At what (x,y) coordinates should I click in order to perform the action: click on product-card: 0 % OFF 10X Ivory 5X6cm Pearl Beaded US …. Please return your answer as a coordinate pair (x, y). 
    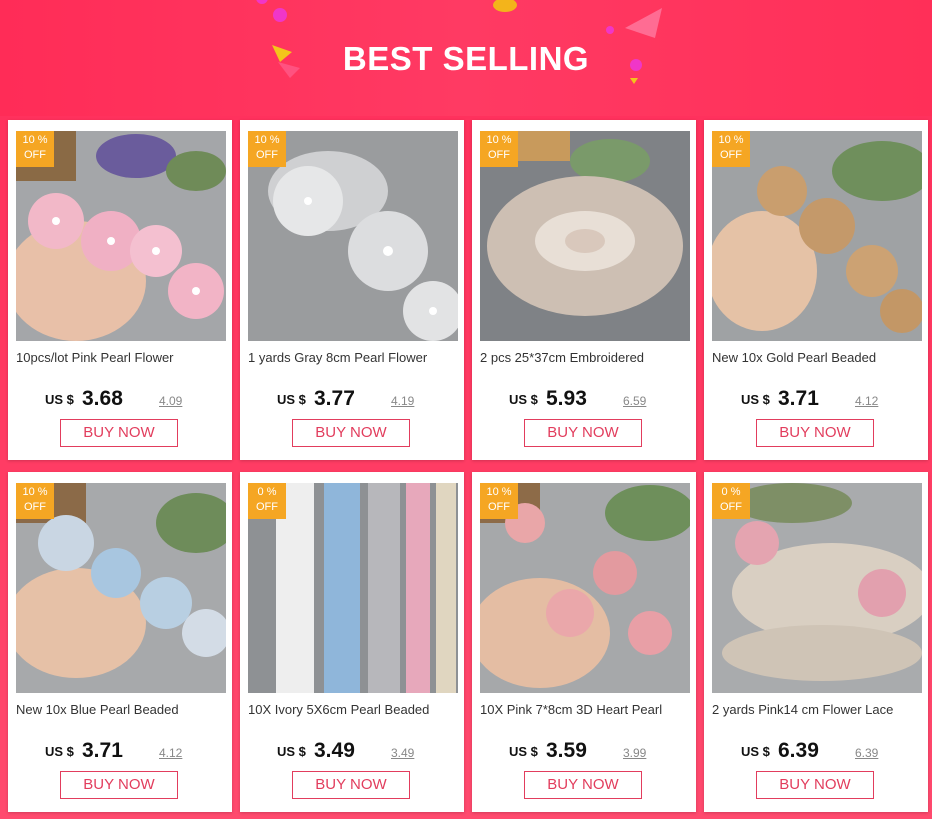
    Looking at the image, I should click on (352, 642).